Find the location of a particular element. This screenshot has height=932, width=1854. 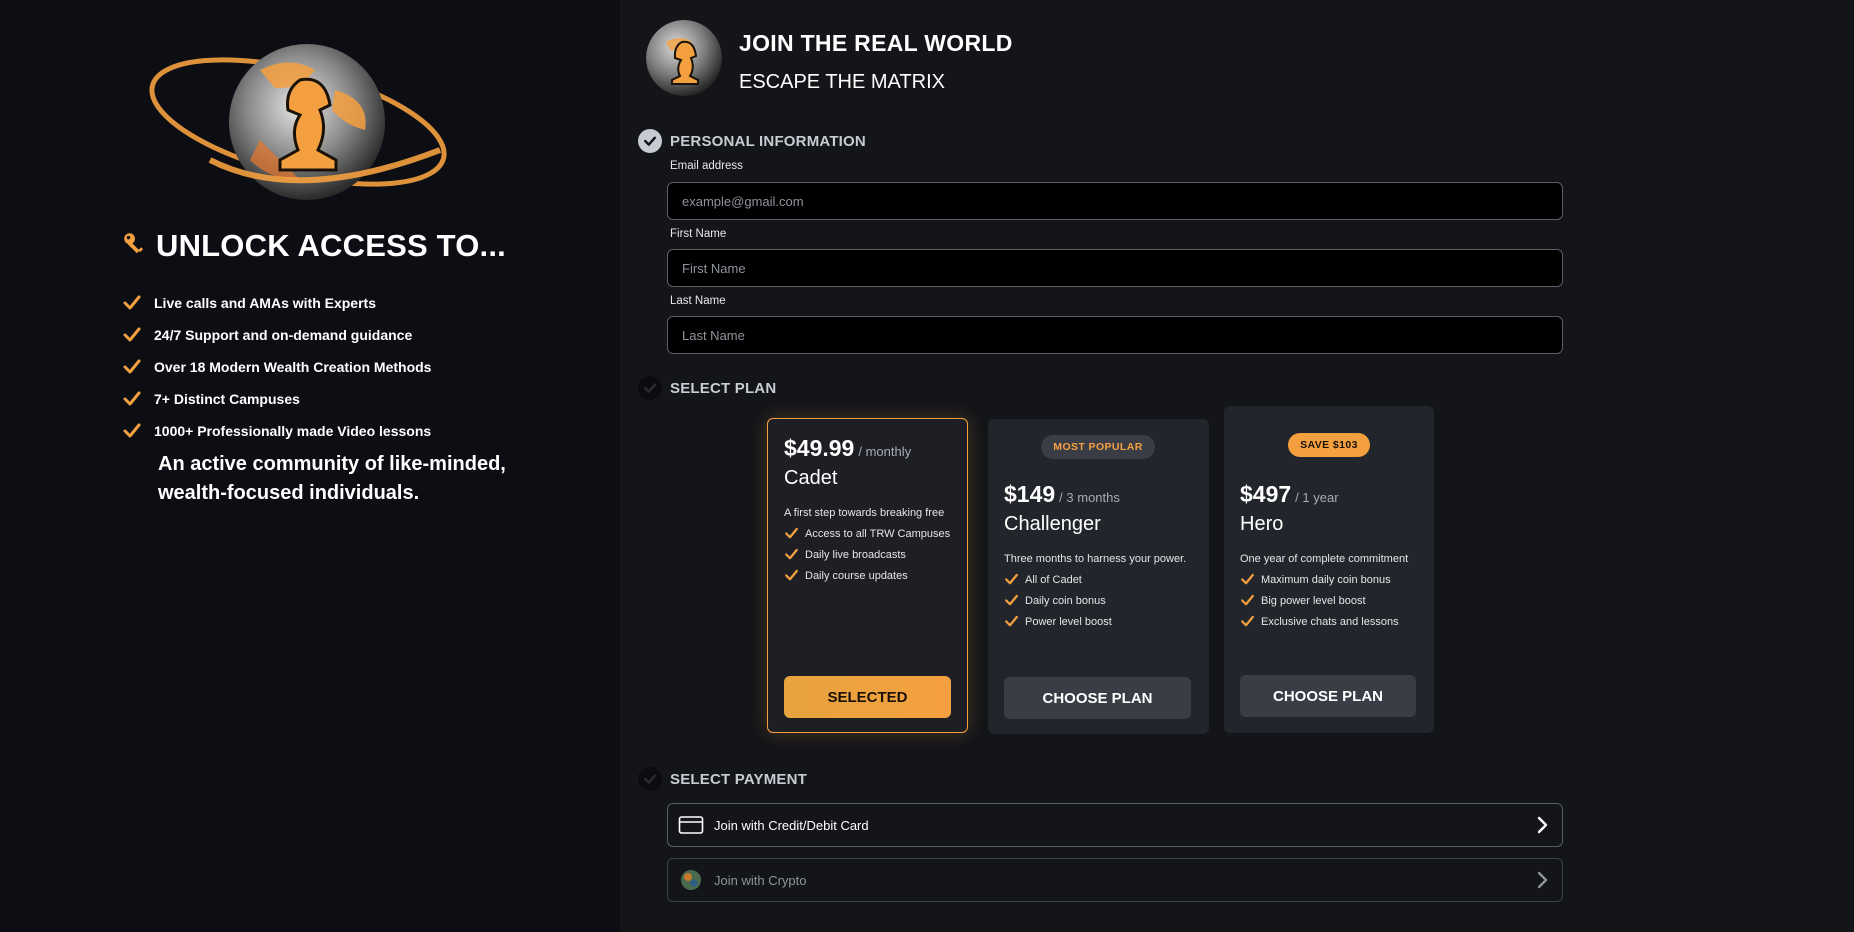

email-label: Email address is located at coordinates (706, 166).